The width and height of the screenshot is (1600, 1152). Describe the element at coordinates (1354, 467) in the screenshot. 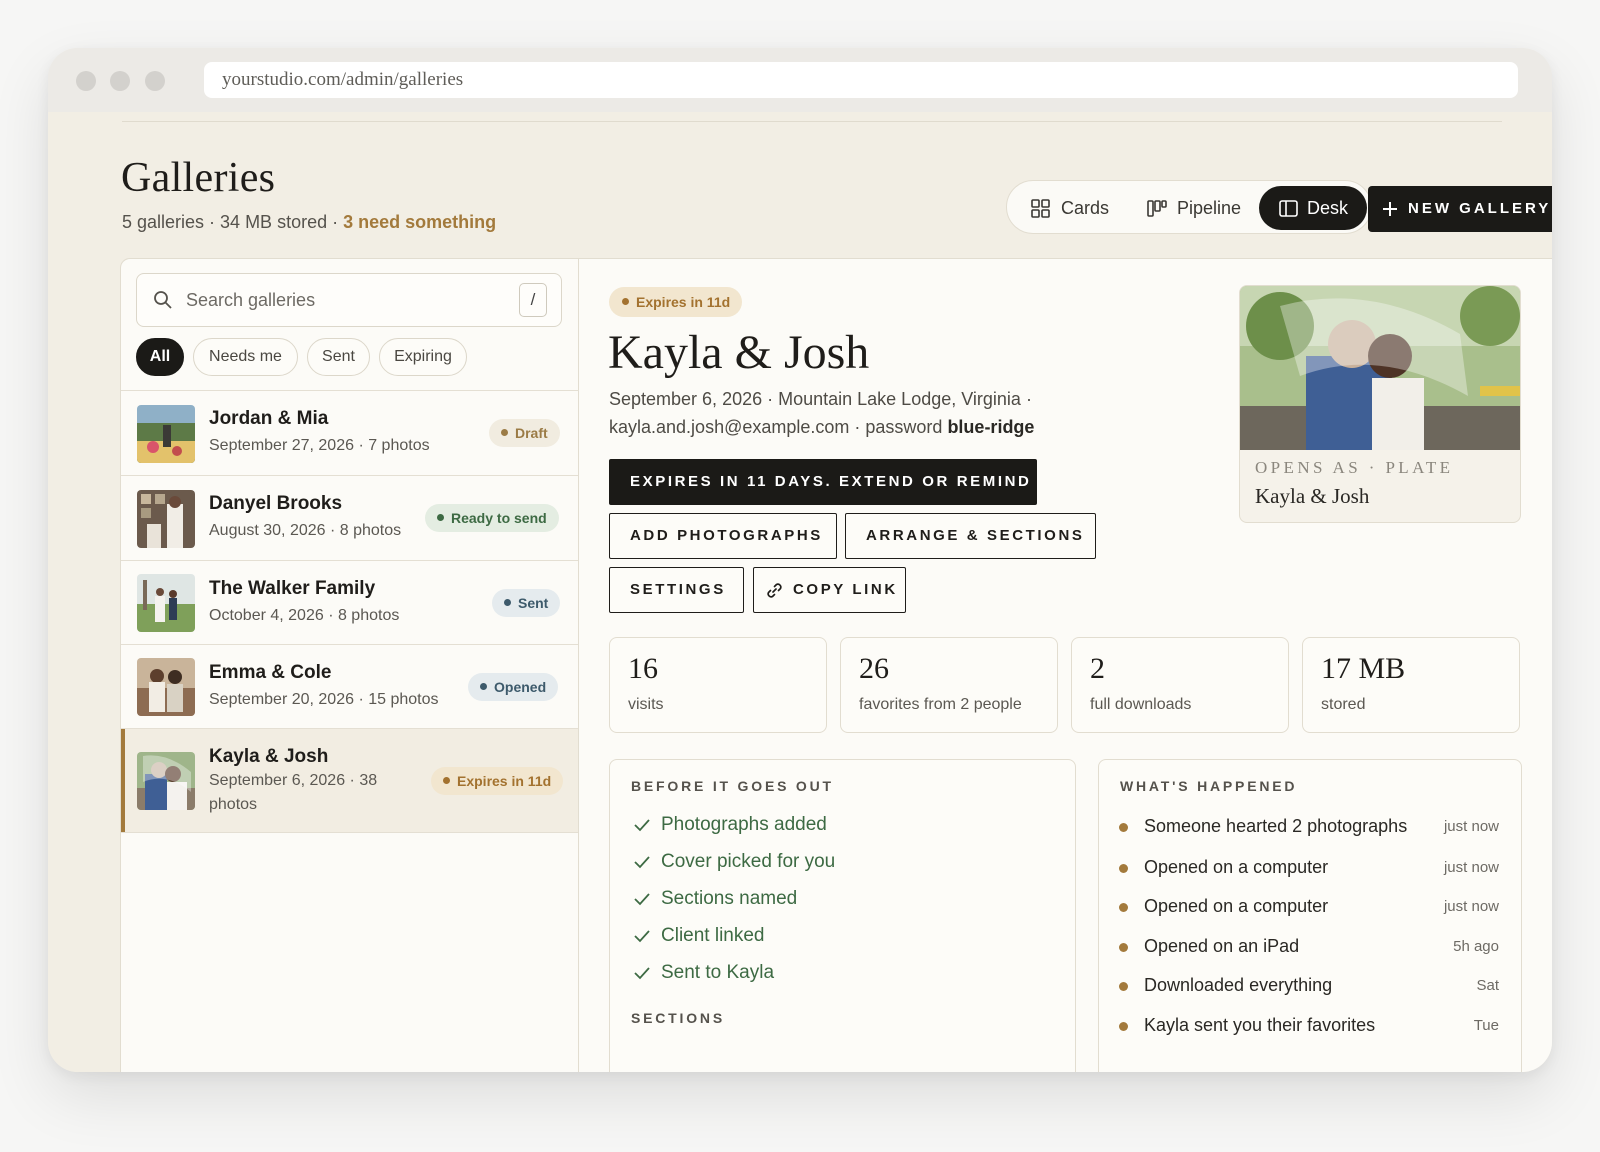

I see `cover-caption: OPENS AS · PLATE` at that location.